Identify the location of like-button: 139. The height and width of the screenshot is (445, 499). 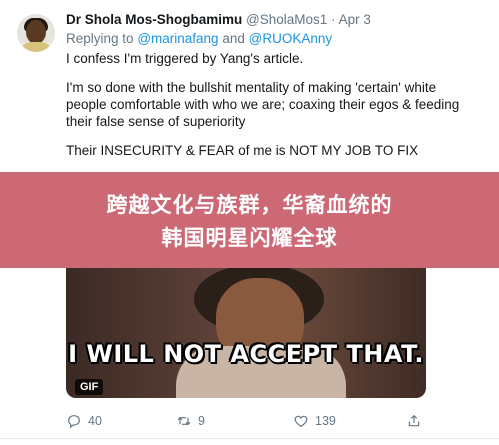
(314, 421).